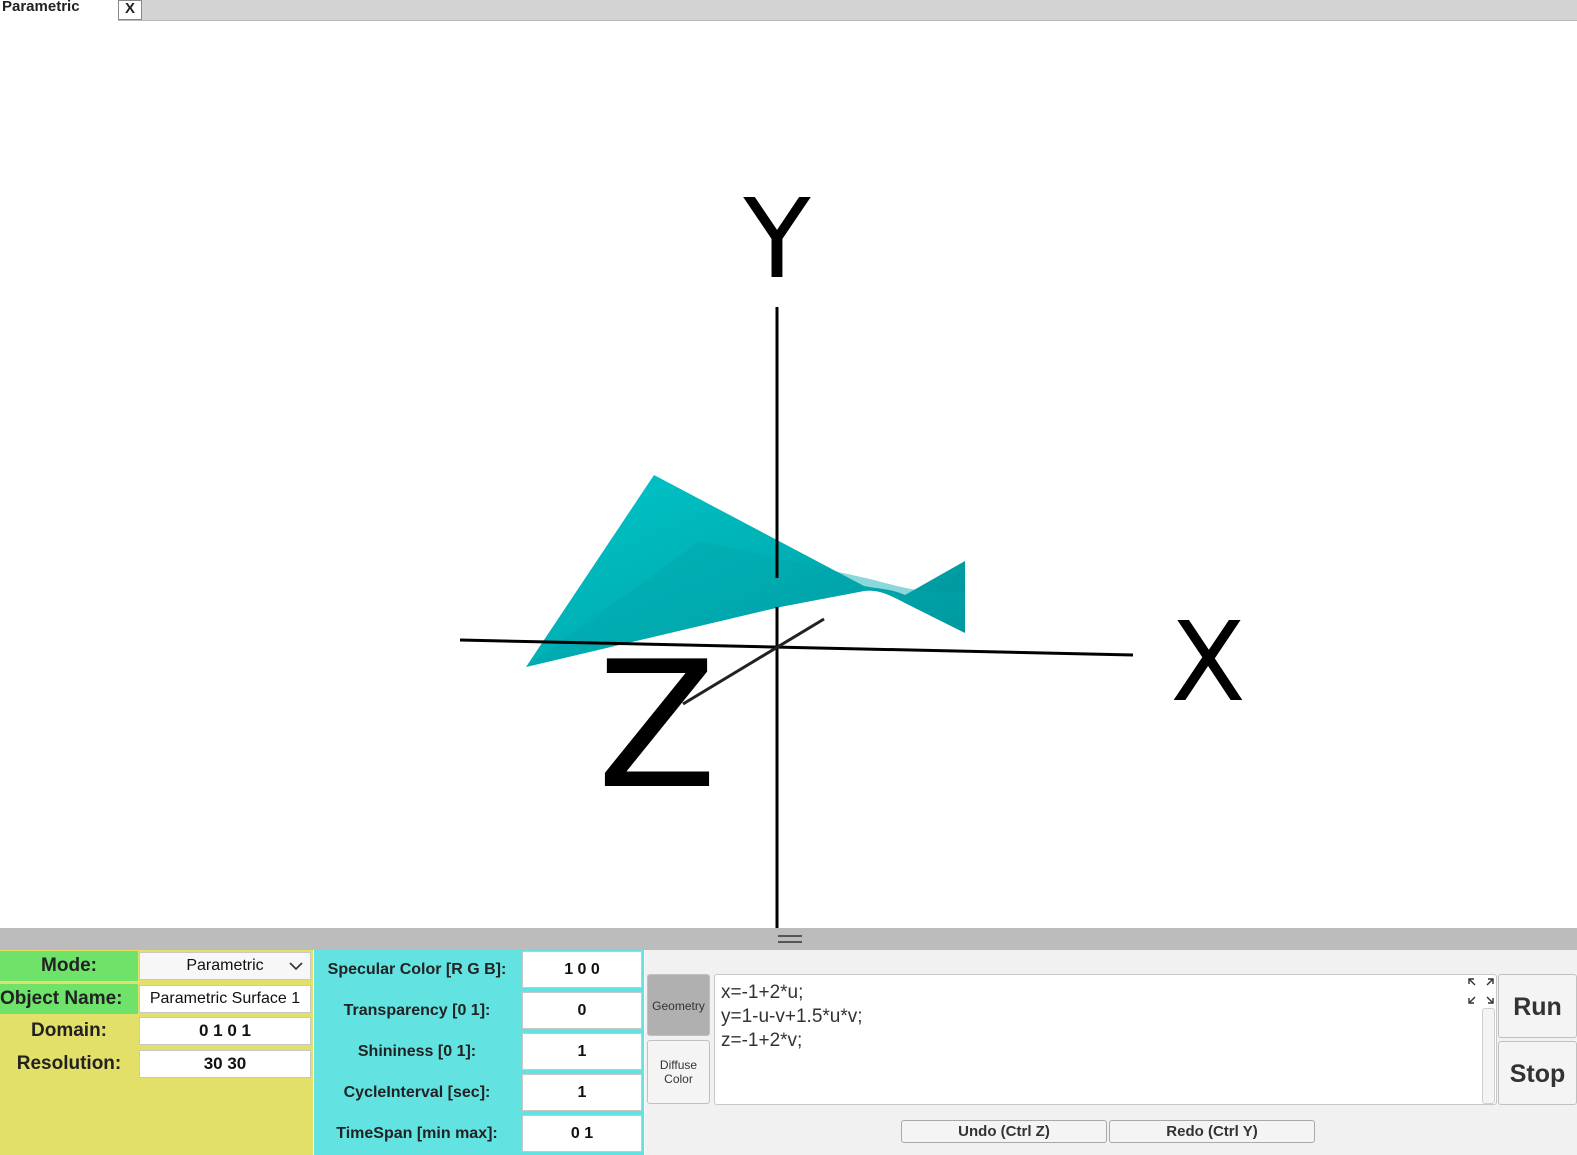  I want to click on object-name-label: Object Name:, so click(69, 999).